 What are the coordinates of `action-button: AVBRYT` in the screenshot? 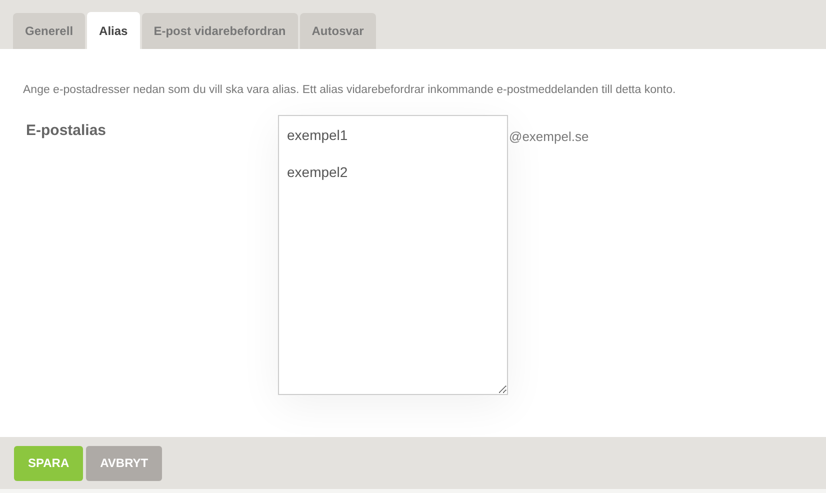 It's located at (124, 463).